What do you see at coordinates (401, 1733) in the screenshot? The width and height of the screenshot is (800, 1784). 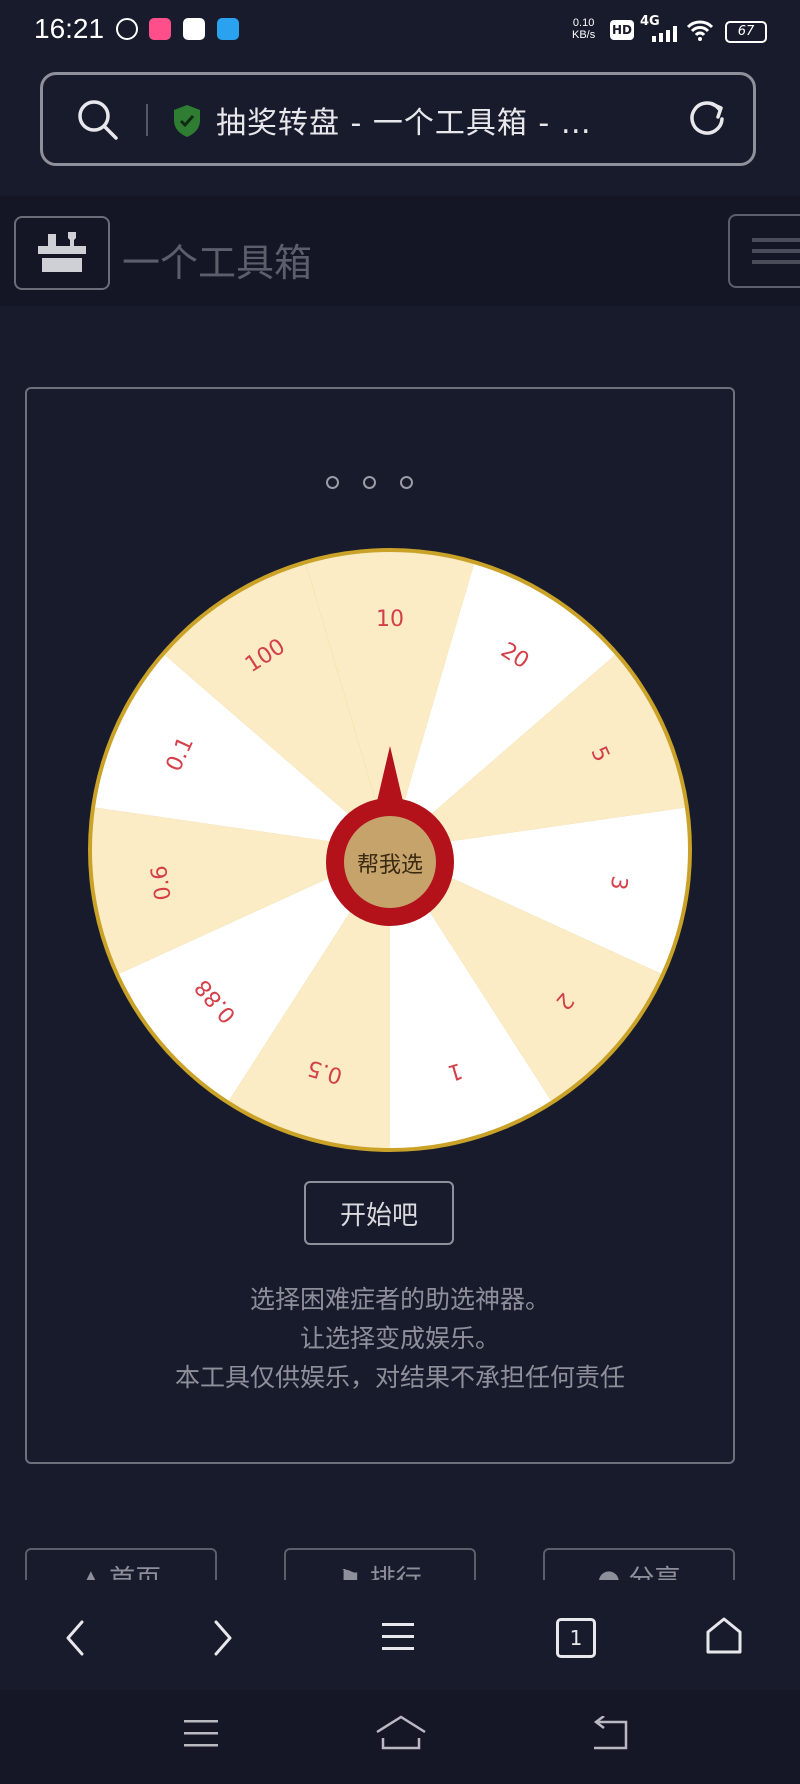 I see `system-home-icon` at bounding box center [401, 1733].